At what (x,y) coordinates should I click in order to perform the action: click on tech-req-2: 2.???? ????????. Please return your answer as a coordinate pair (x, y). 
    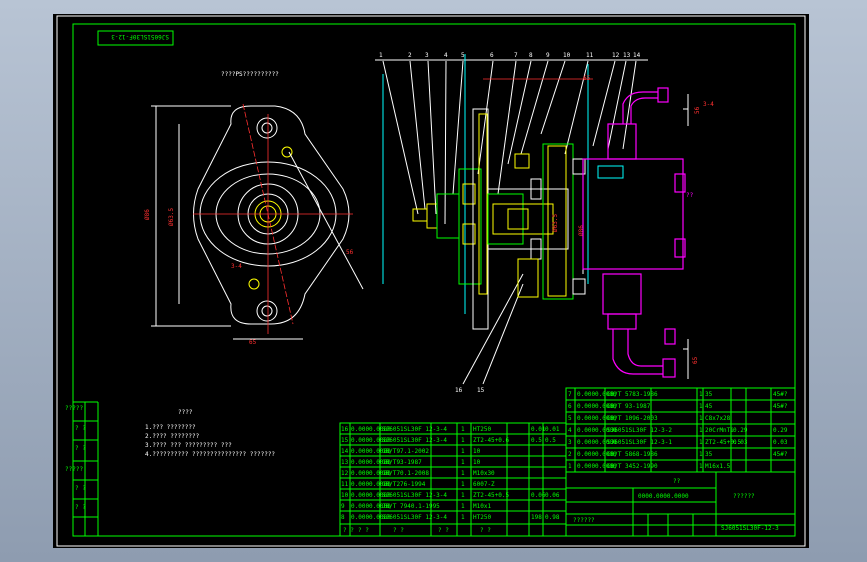
    Looking at the image, I should click on (172, 436).